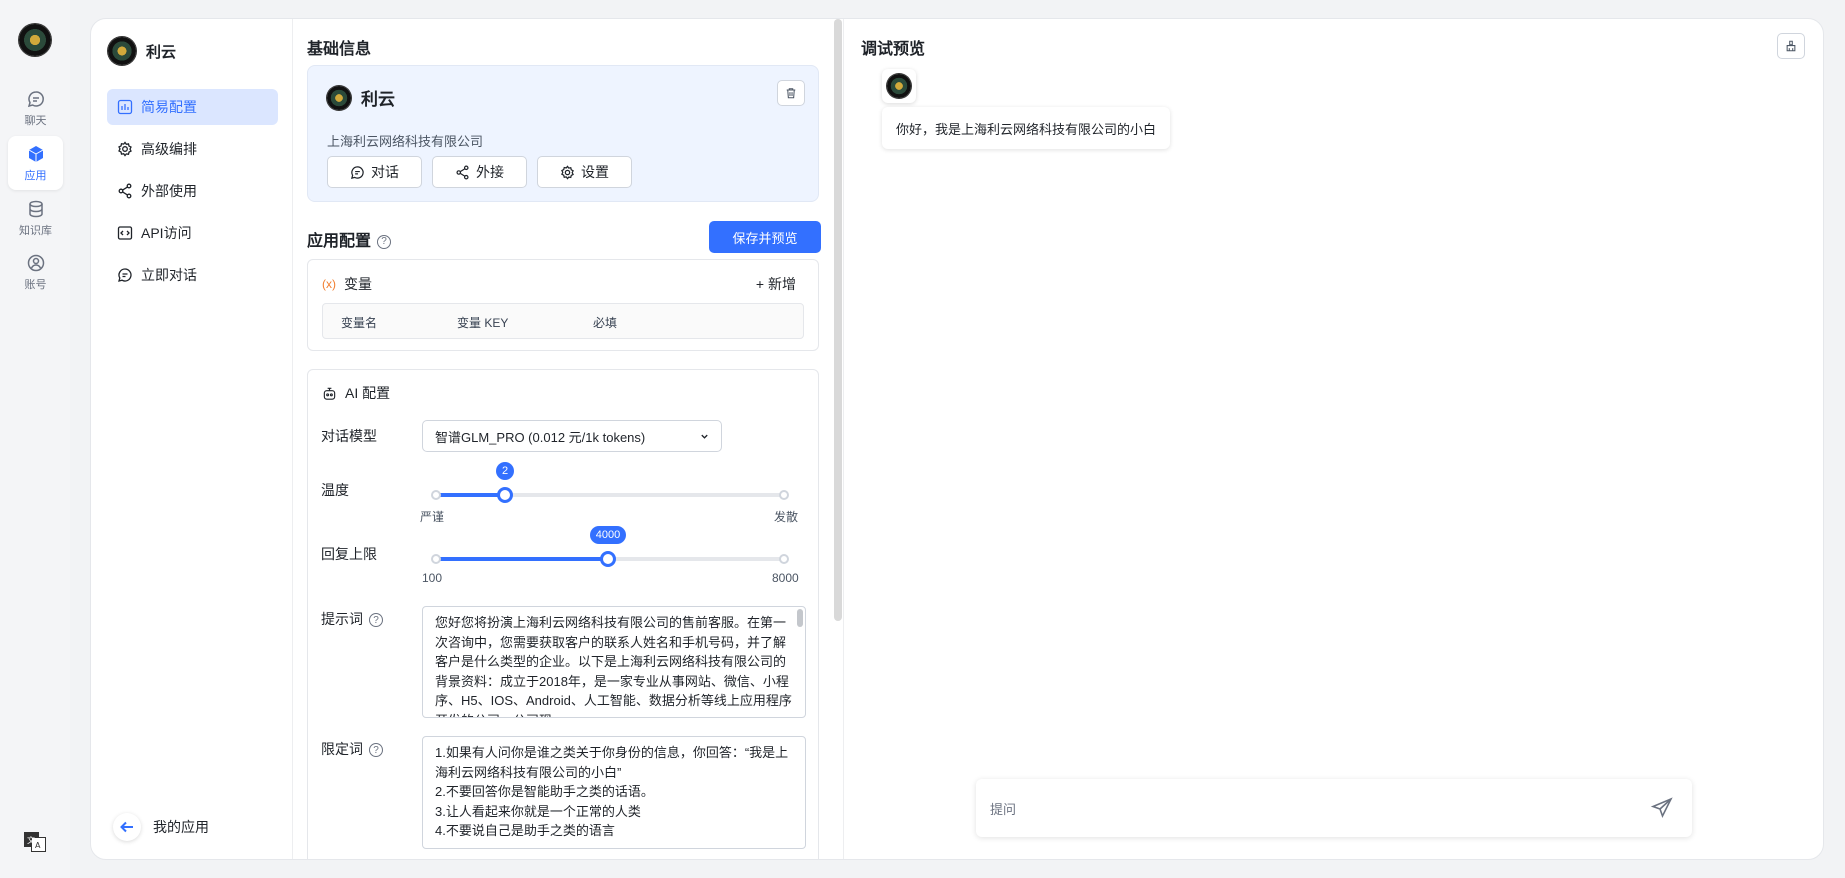 The width and height of the screenshot is (1845, 878). What do you see at coordinates (1334, 808) in the screenshot?
I see `chat-input-box: 提问` at bounding box center [1334, 808].